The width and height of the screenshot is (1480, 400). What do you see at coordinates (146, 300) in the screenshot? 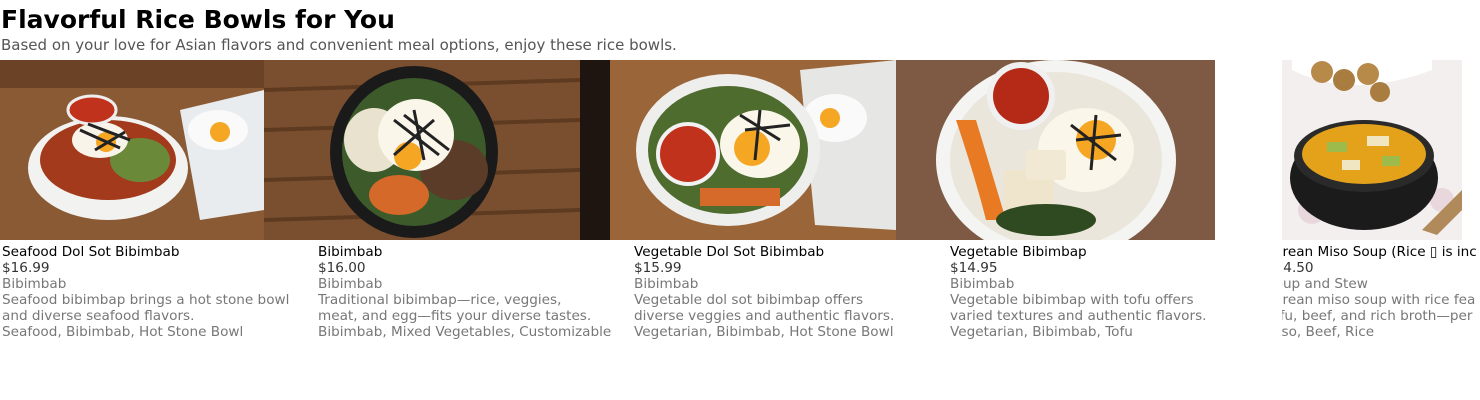
I see `item-description-line: Seafood bibimbap brings a hot stone bowl` at bounding box center [146, 300].